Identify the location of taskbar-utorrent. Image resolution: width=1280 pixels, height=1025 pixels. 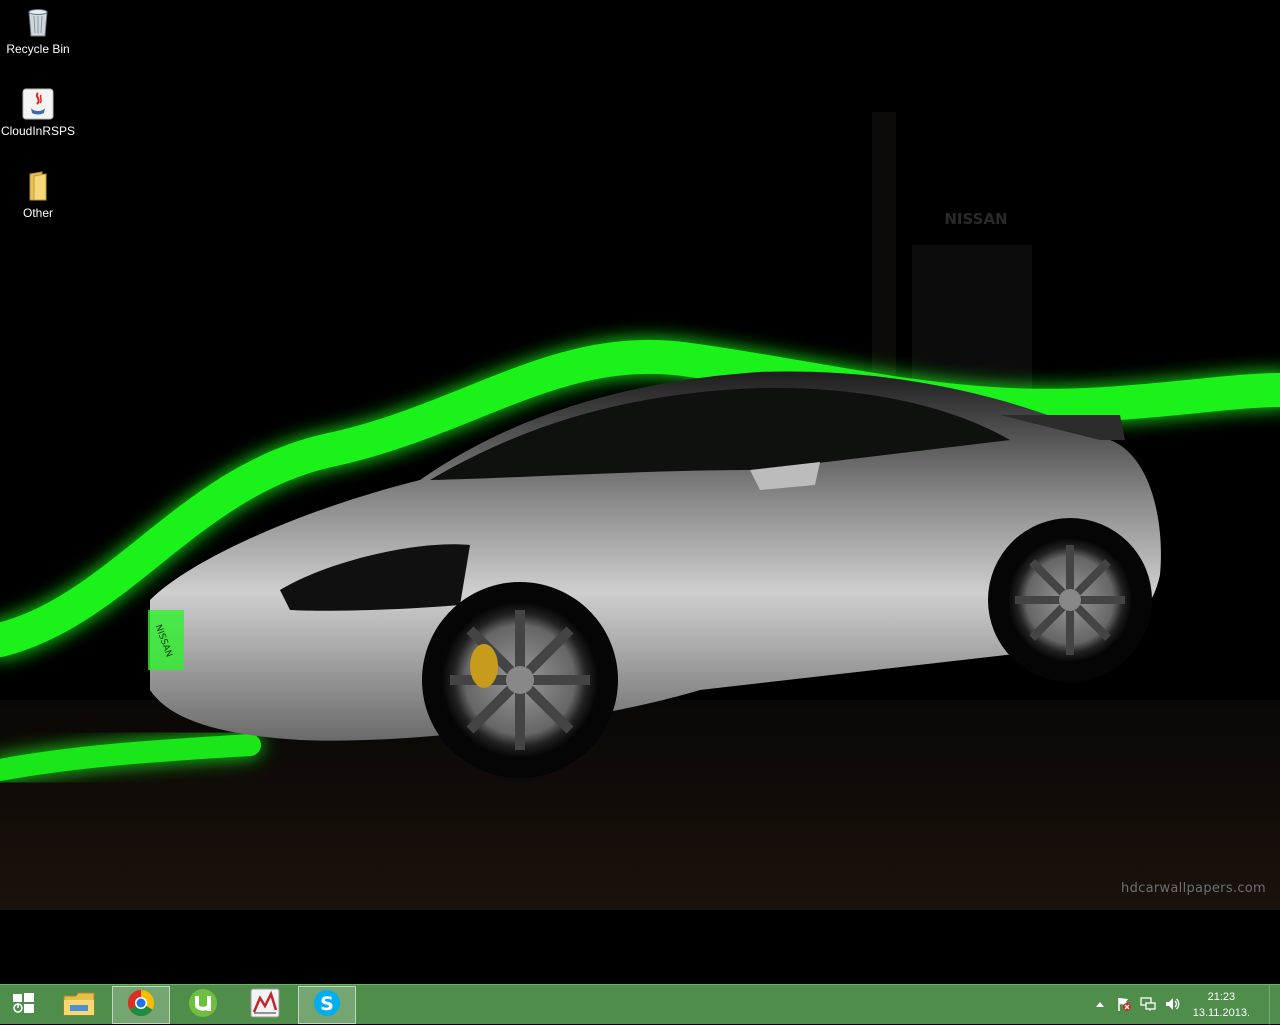
(203, 1005).